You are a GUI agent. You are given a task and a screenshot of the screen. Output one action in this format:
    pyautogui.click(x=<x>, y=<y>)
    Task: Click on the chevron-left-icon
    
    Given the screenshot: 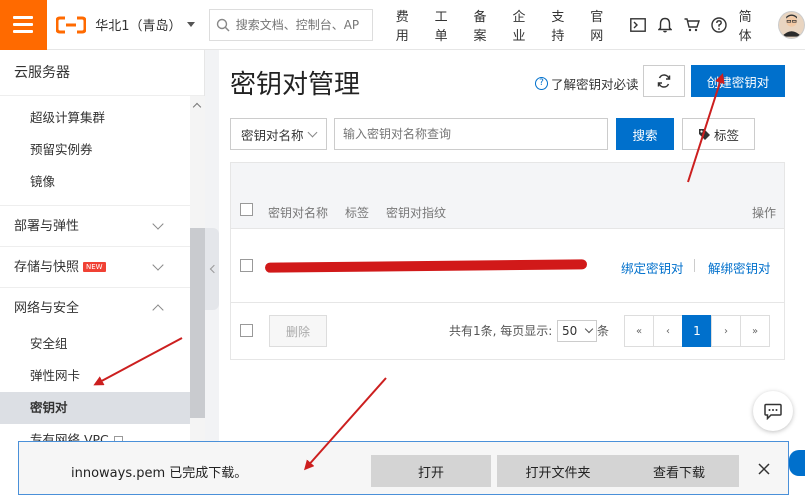 What is the action you would take?
    pyautogui.click(x=213, y=269)
    